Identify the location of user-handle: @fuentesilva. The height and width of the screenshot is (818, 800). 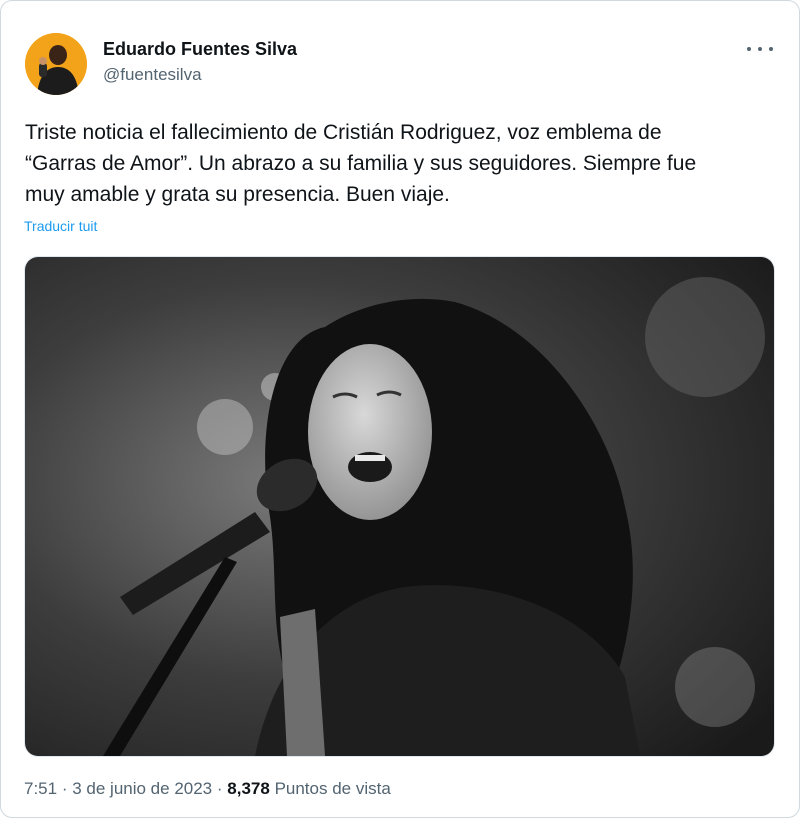
(200, 75).